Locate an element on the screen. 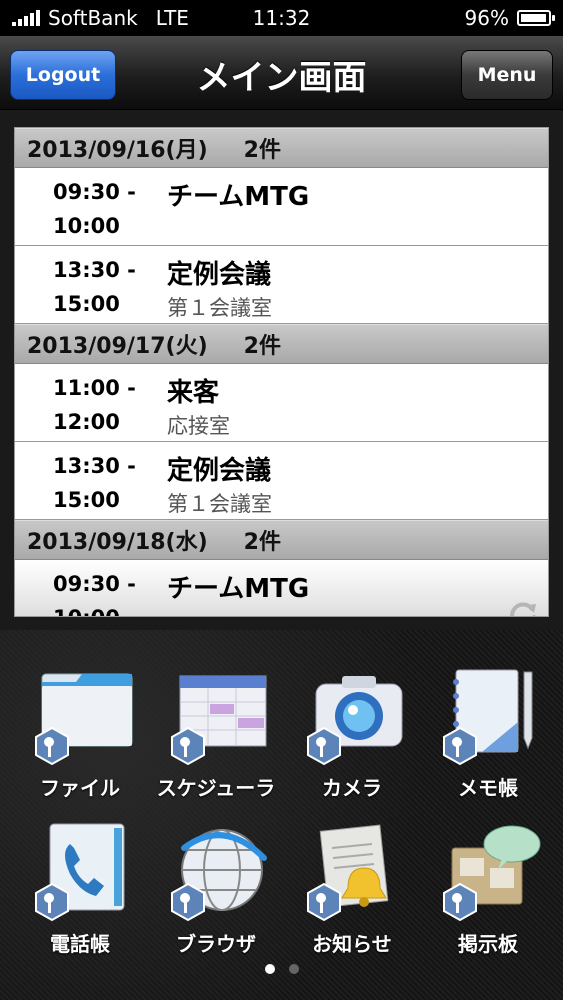 The image size is (563, 1000). app-label: 電話帳 is located at coordinates (80, 944).